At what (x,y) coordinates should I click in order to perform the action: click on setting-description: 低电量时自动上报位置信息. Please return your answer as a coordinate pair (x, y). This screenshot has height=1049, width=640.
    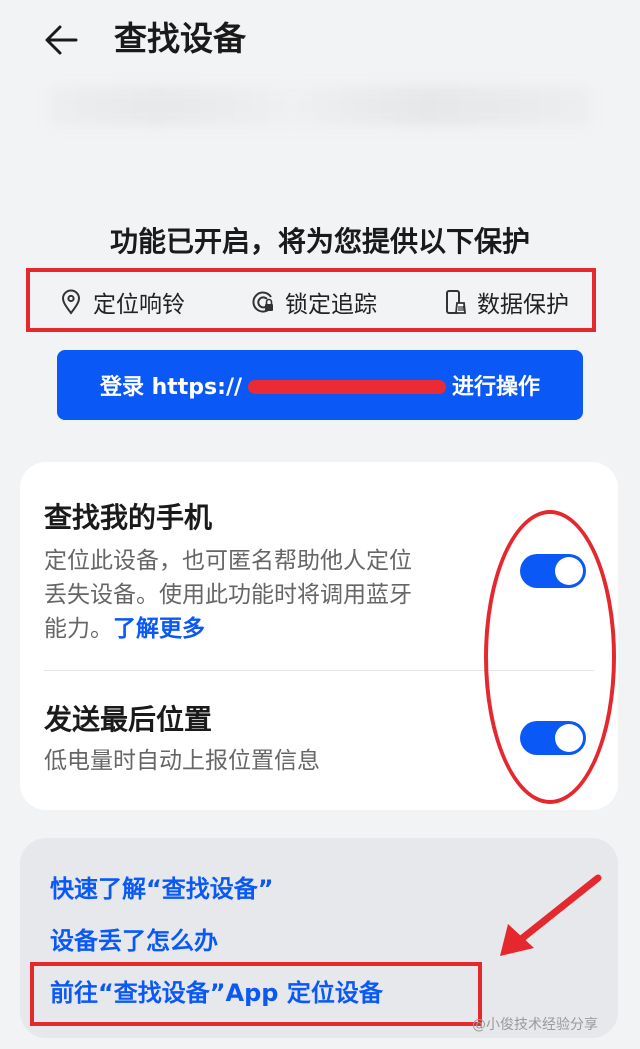
    Looking at the image, I should click on (182, 761).